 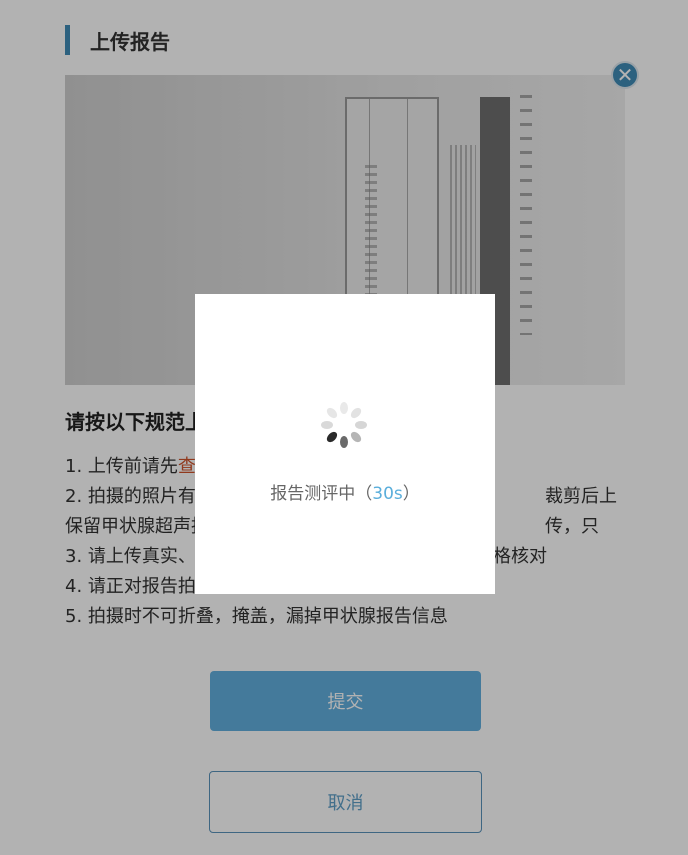 I want to click on loading-spinner-icon, so click(x=344, y=425).